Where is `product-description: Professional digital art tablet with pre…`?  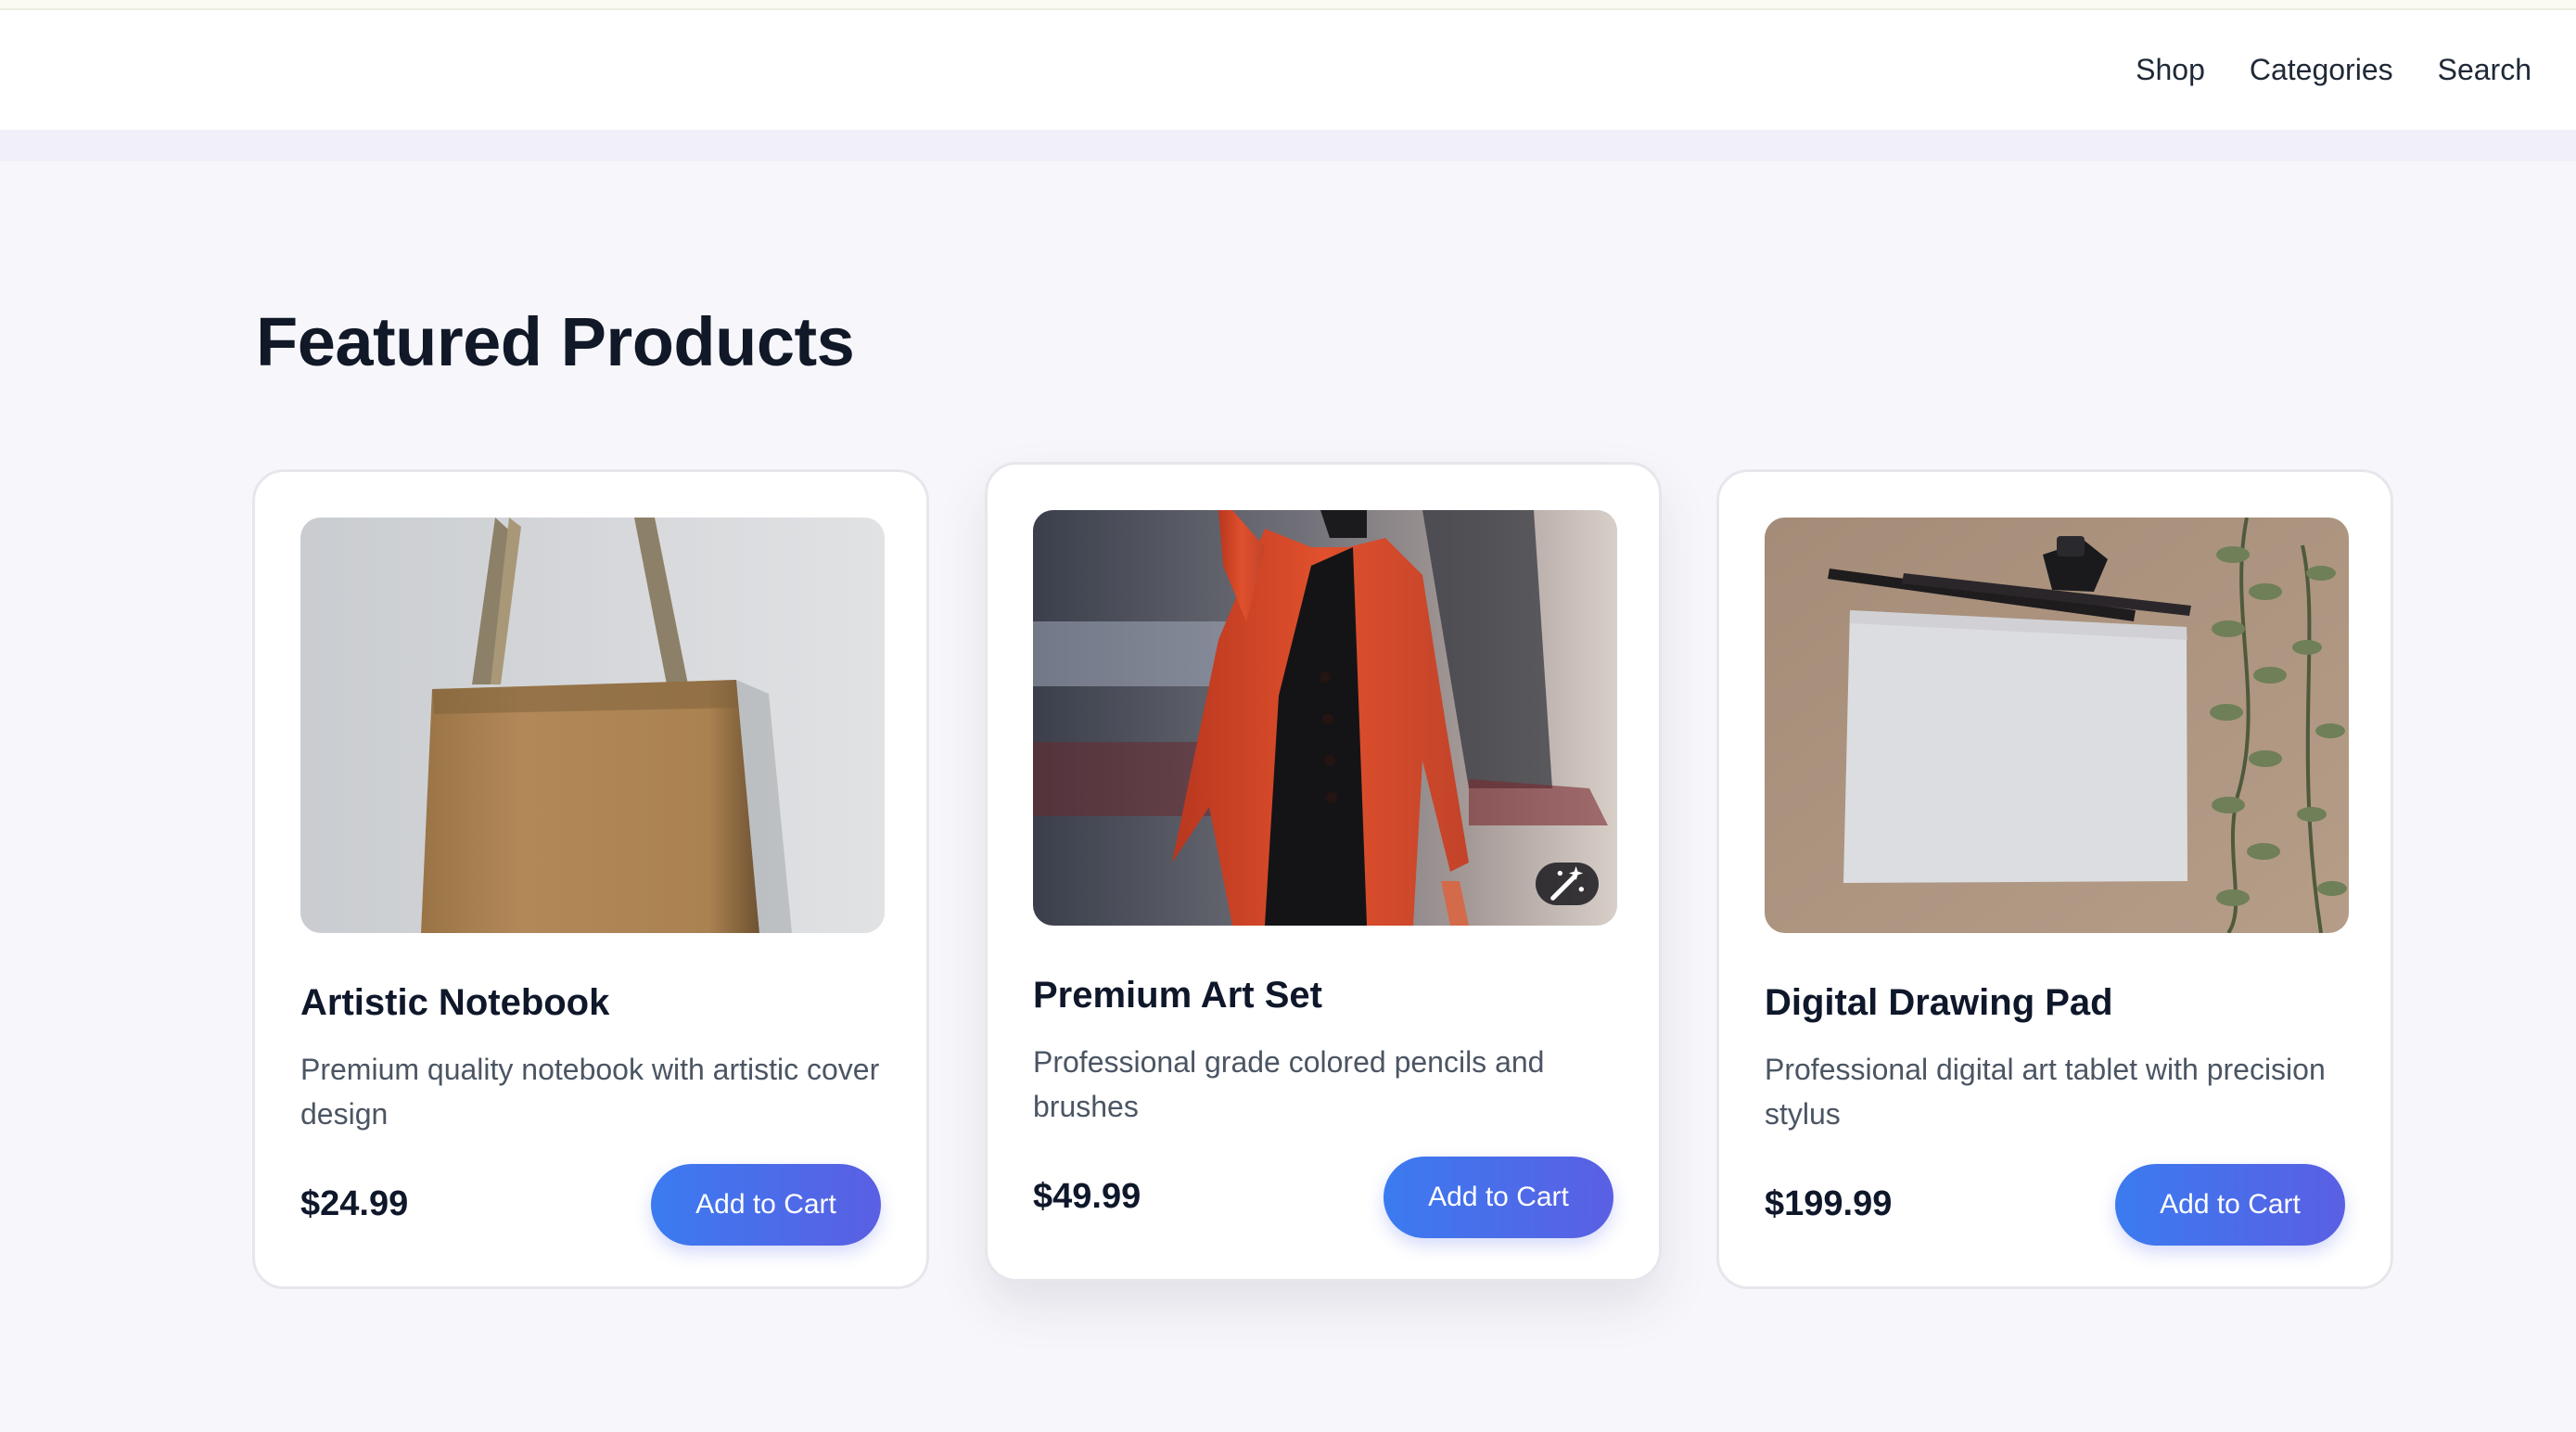
product-description: Professional digital art tablet with pre… is located at coordinates (2046, 1092).